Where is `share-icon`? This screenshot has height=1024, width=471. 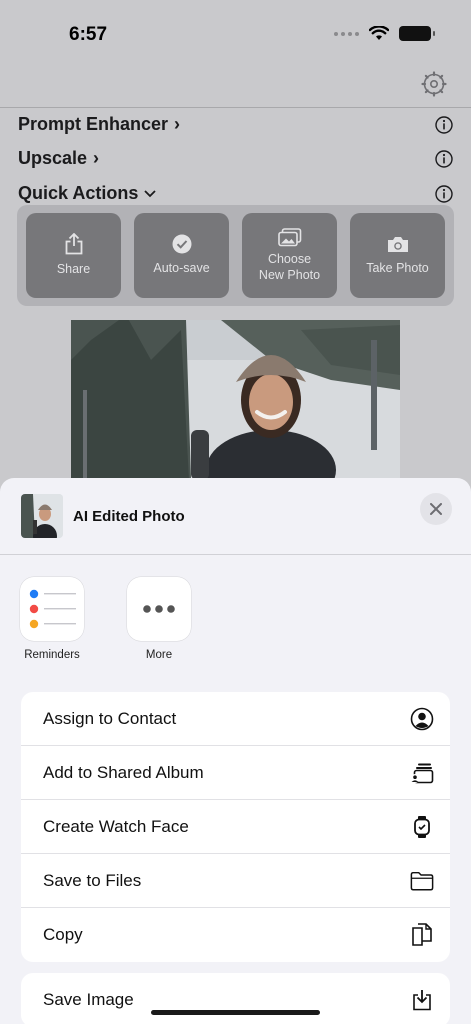 share-icon is located at coordinates (73, 244).